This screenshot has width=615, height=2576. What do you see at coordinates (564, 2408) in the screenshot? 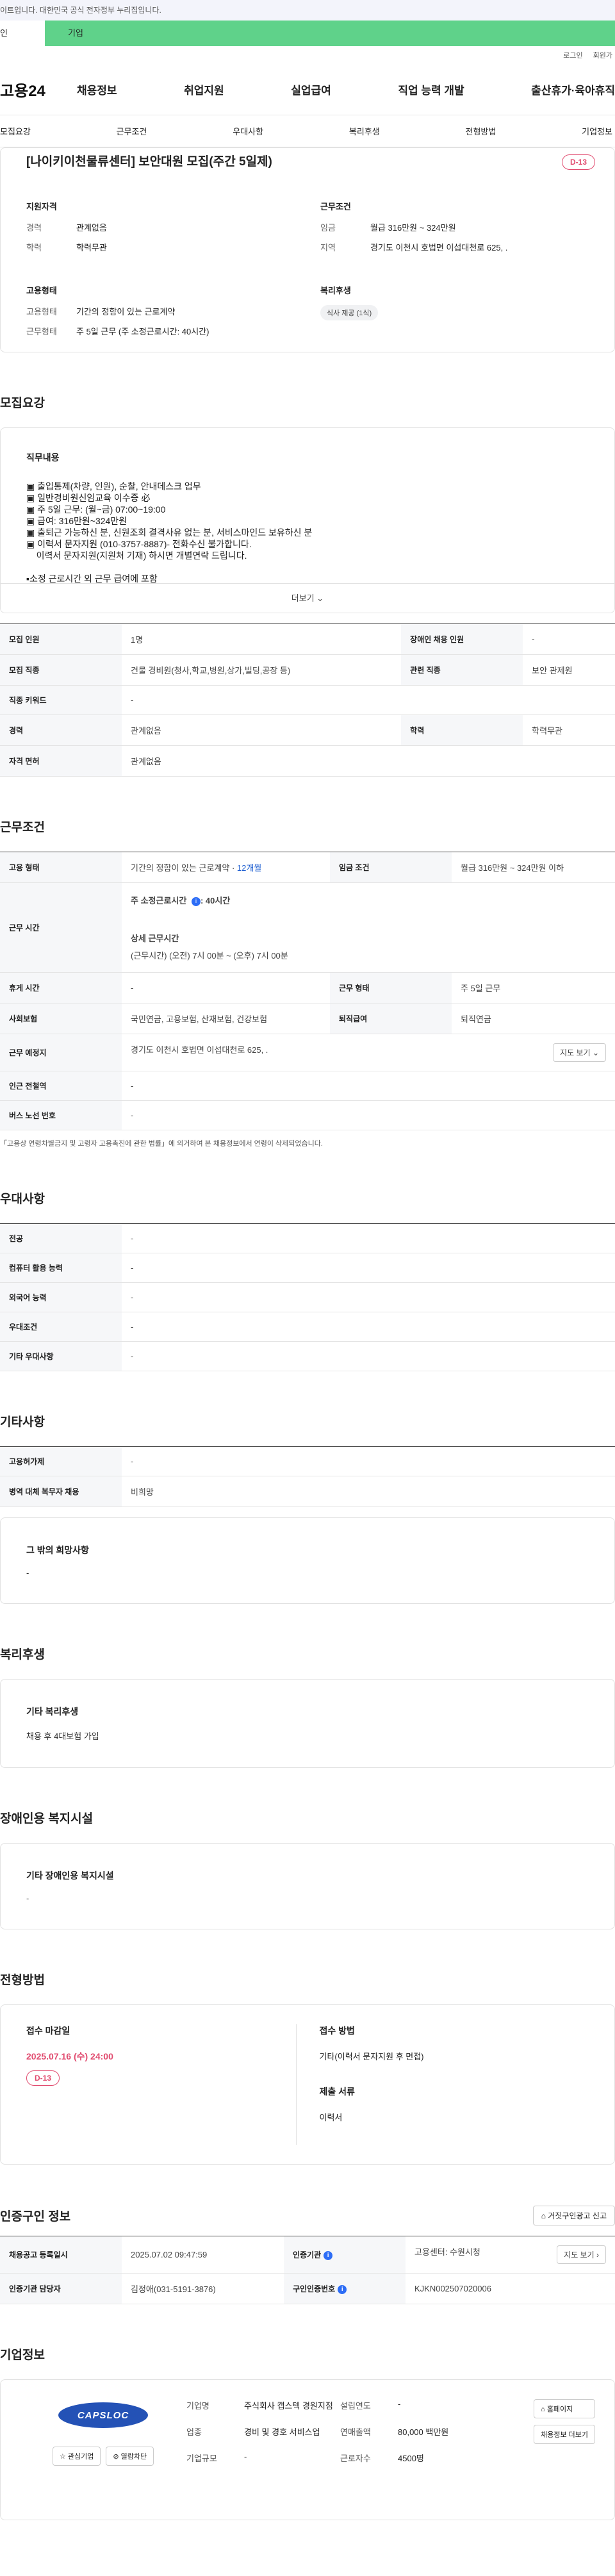
I see `homepage-button: ⌂ 홈페이지` at bounding box center [564, 2408].